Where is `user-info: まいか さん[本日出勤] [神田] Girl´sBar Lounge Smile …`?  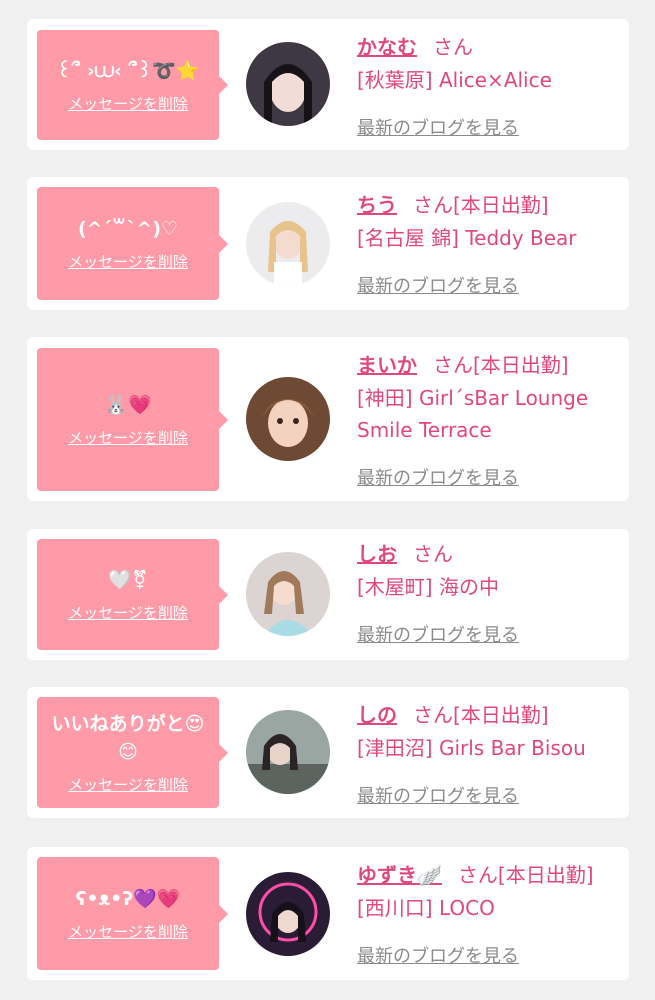 user-info: まいか さん[本日出勤] [神田] Girl´sBar Lounge Smile … is located at coordinates (489, 419).